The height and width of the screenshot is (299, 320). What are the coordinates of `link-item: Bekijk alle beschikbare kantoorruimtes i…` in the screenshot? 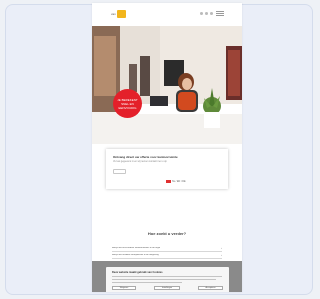 It's located at (167, 248).